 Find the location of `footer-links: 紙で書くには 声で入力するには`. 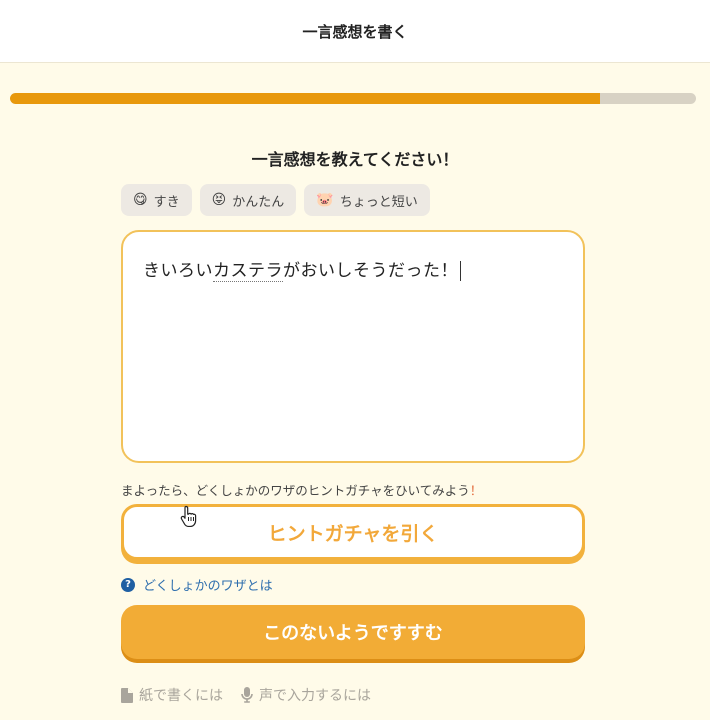

footer-links: 紙で書くには 声で入力するには is located at coordinates (246, 695).